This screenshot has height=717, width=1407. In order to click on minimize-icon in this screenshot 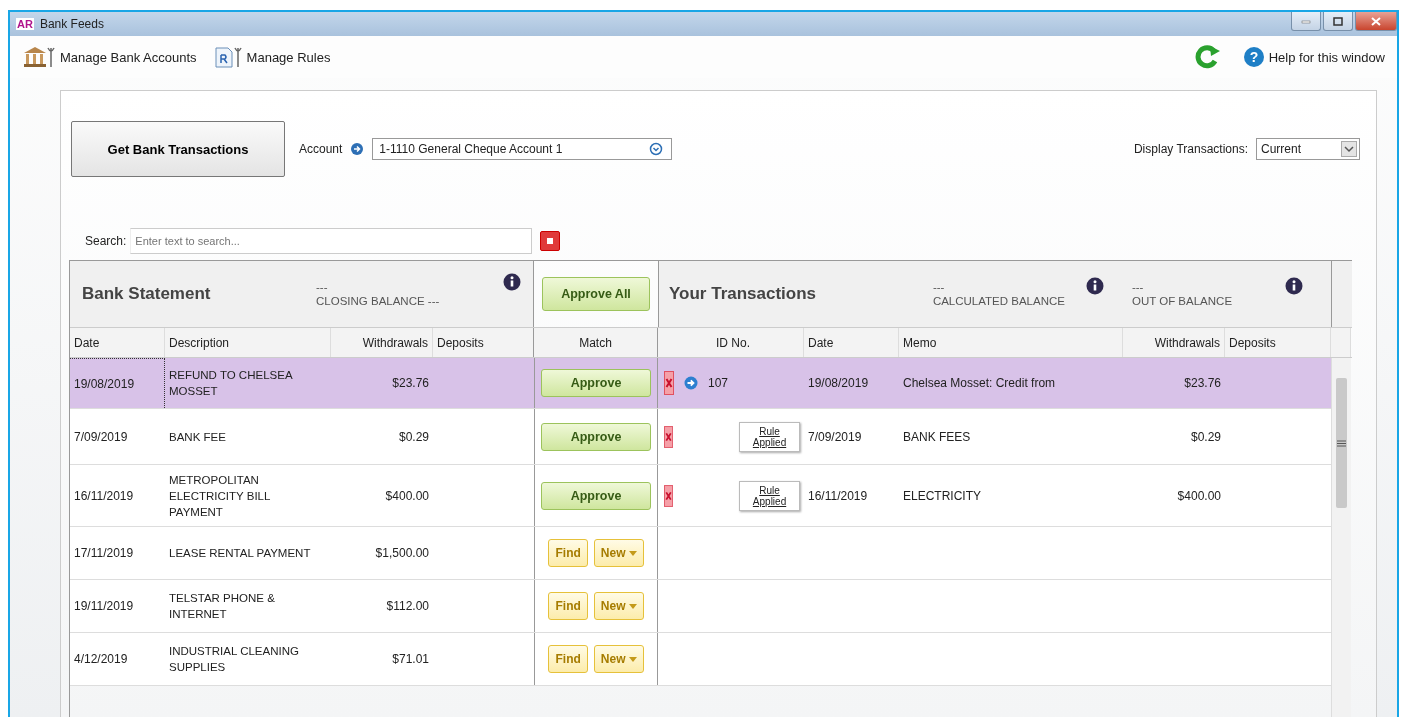, I will do `click(1306, 21)`.